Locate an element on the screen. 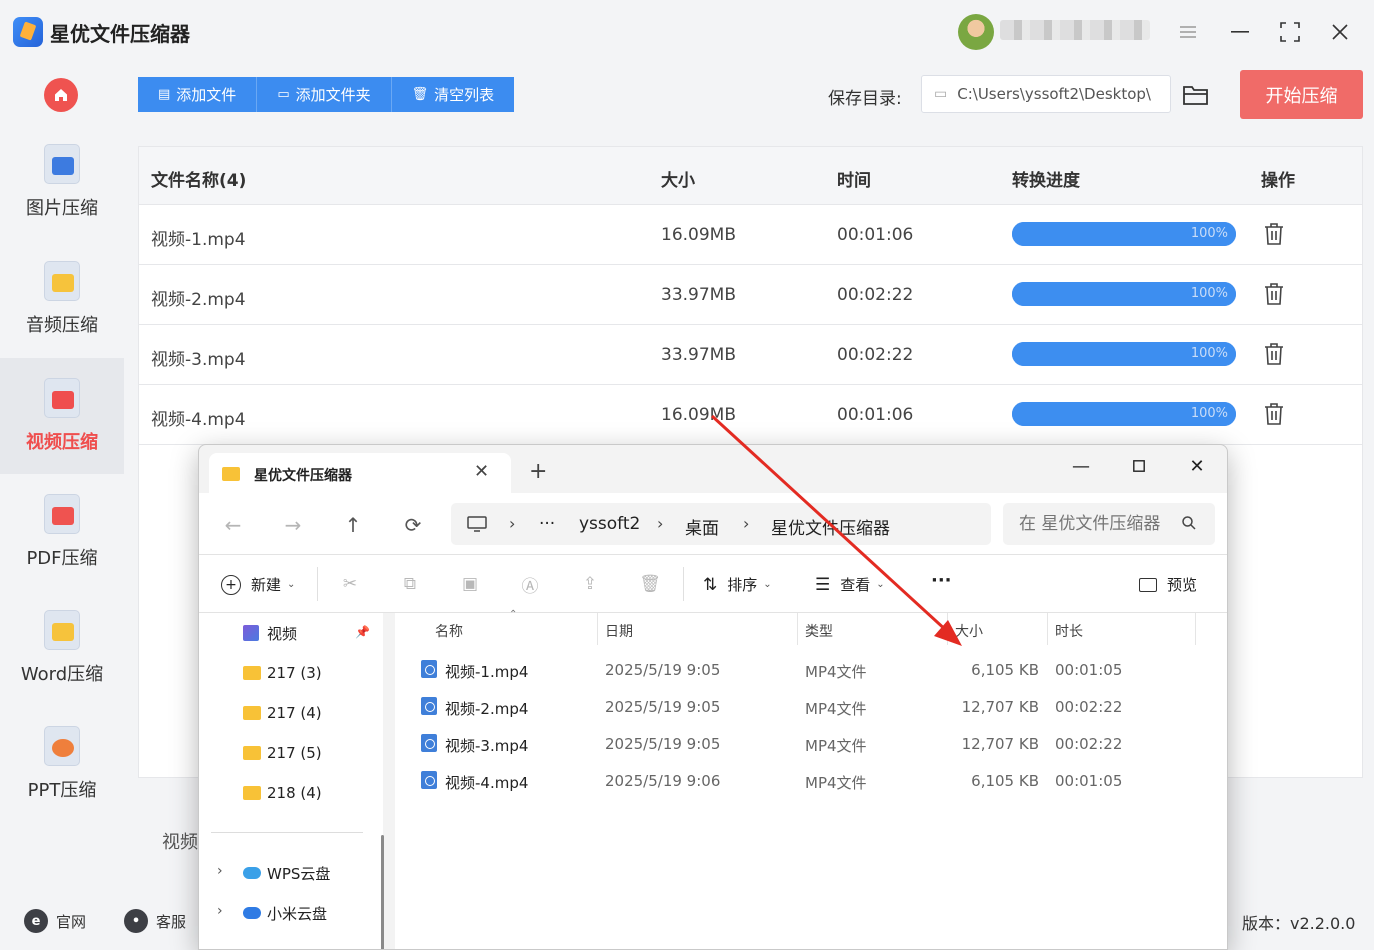 This screenshot has width=1374, height=950. start-compress-button: 开始压缩 is located at coordinates (1301, 94).